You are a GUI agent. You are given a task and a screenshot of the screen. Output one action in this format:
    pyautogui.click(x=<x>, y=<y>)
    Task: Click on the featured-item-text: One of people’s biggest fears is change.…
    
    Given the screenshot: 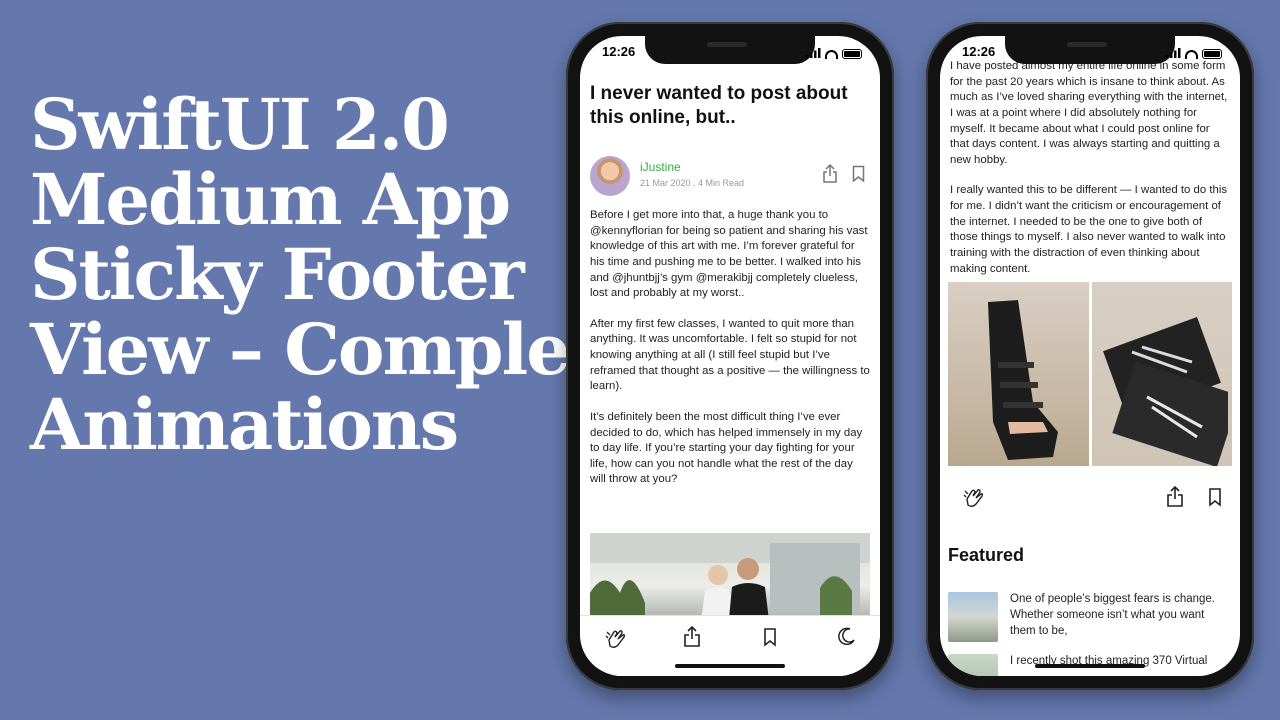 What is the action you would take?
    pyautogui.click(x=1113, y=615)
    